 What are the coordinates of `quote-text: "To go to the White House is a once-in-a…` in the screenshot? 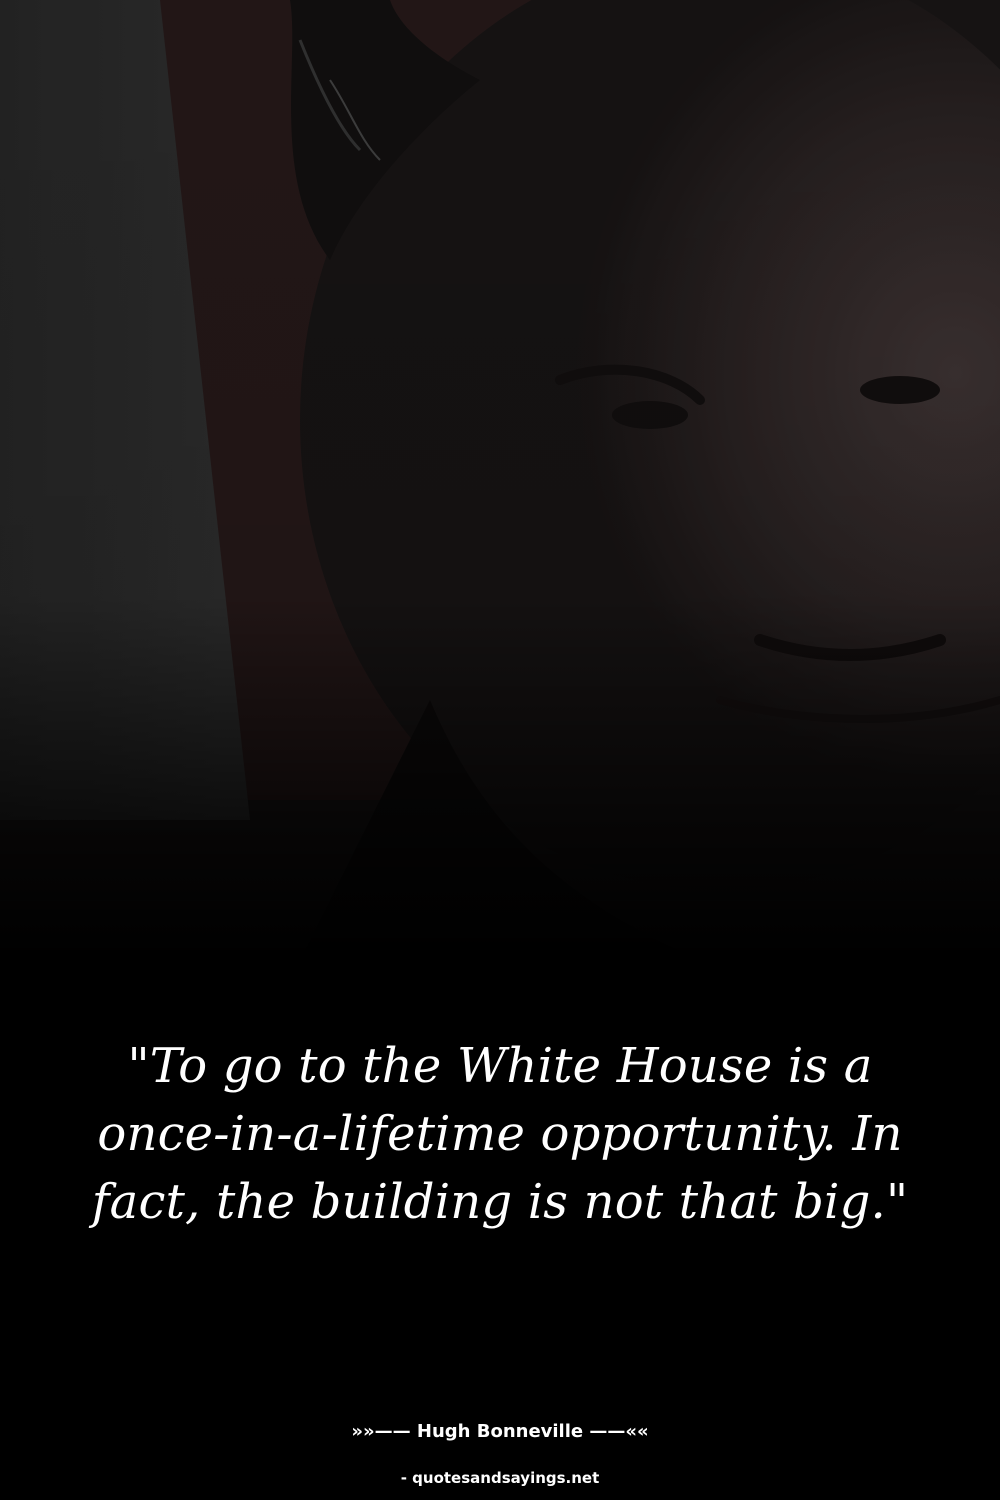 It's located at (500, 1134).